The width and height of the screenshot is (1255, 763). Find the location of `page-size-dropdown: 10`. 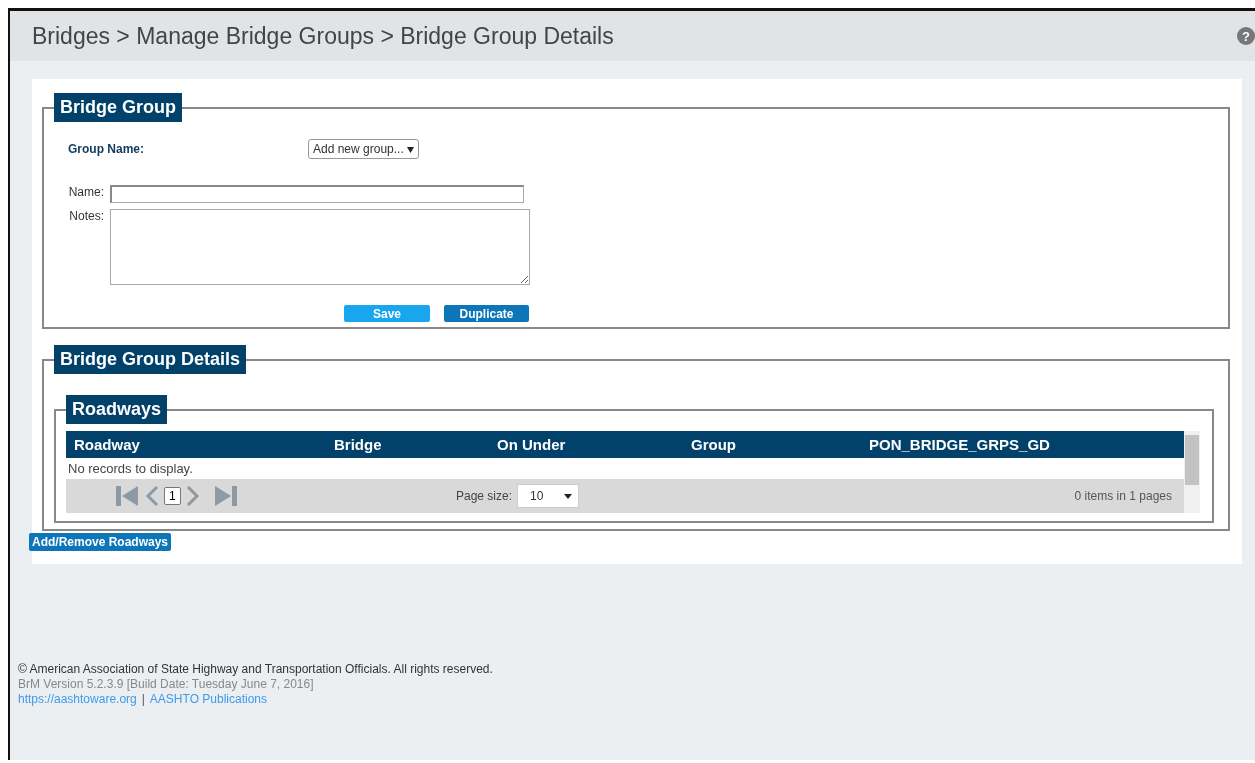

page-size-dropdown: 10 is located at coordinates (548, 496).